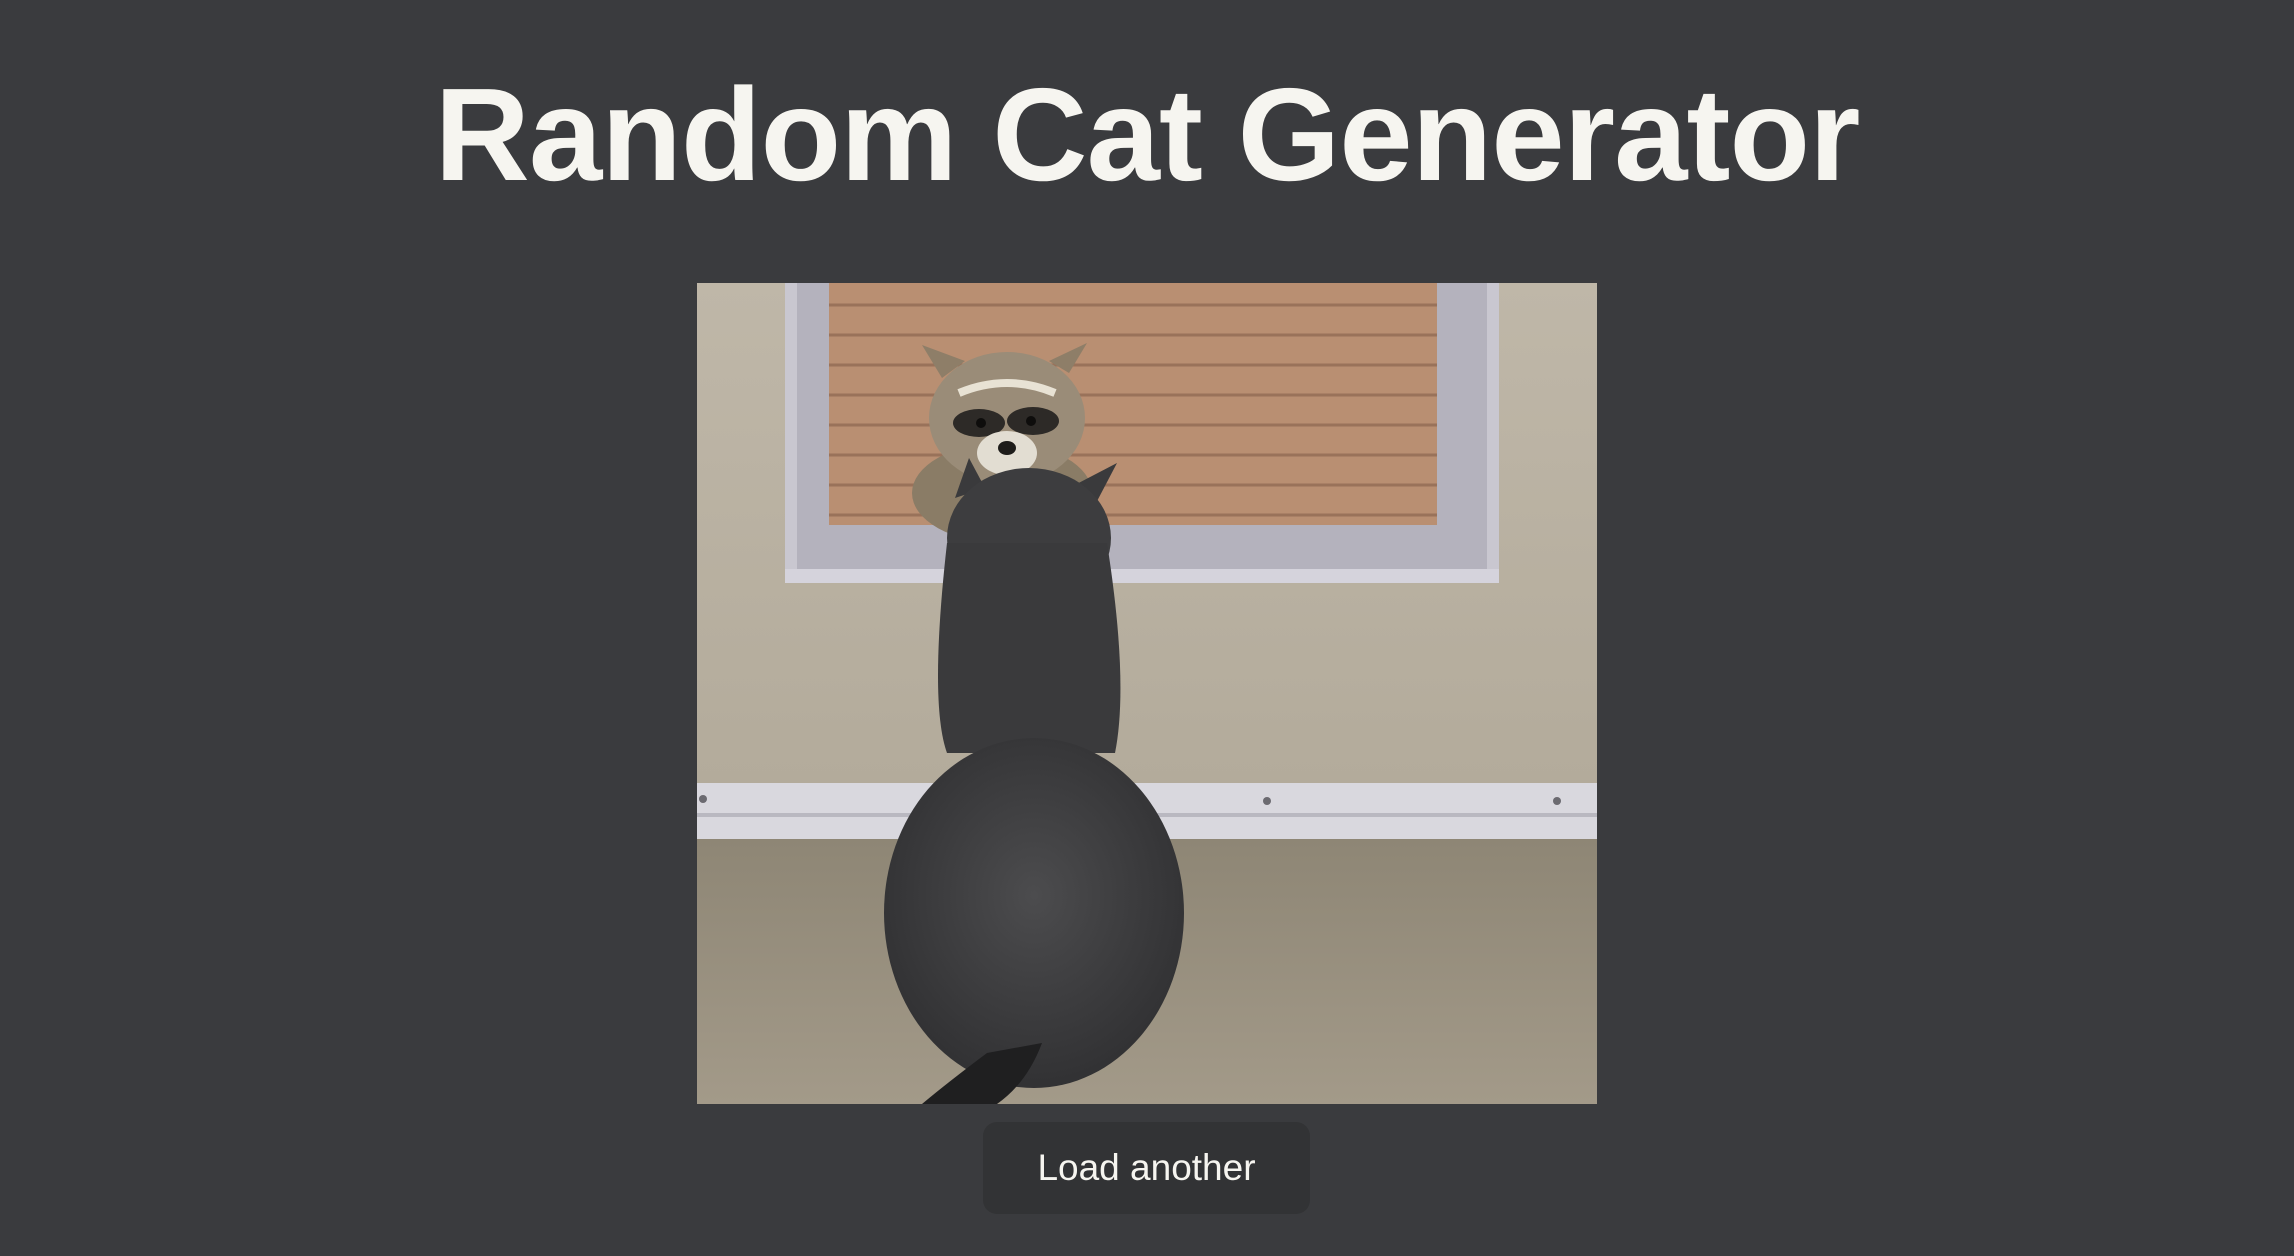 The image size is (2294, 1256). What do you see at coordinates (1147, 134) in the screenshot?
I see `page-title: Random Cat Generator` at bounding box center [1147, 134].